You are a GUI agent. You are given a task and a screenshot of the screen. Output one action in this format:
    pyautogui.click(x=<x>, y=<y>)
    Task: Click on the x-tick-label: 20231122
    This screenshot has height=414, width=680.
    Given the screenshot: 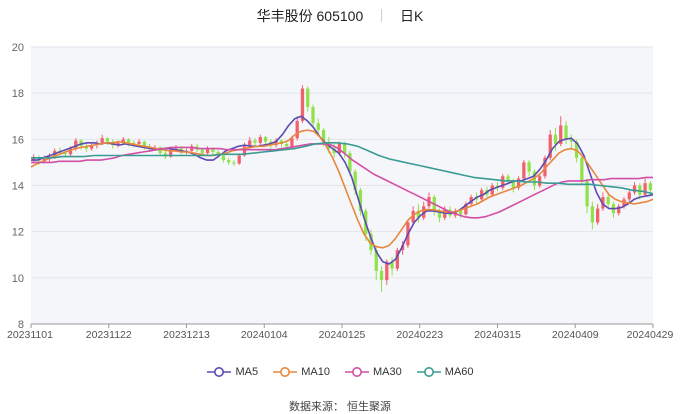 What is the action you would take?
    pyautogui.click(x=109, y=335)
    